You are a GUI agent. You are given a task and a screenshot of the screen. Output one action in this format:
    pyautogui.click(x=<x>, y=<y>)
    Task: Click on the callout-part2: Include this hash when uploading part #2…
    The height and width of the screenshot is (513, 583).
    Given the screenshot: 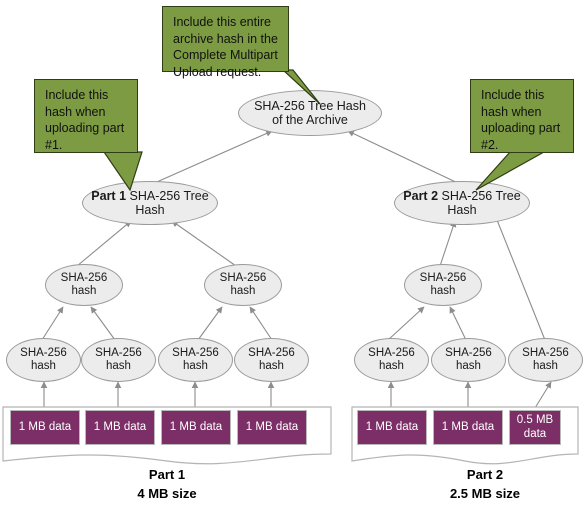 What is the action you would take?
    pyautogui.click(x=522, y=116)
    